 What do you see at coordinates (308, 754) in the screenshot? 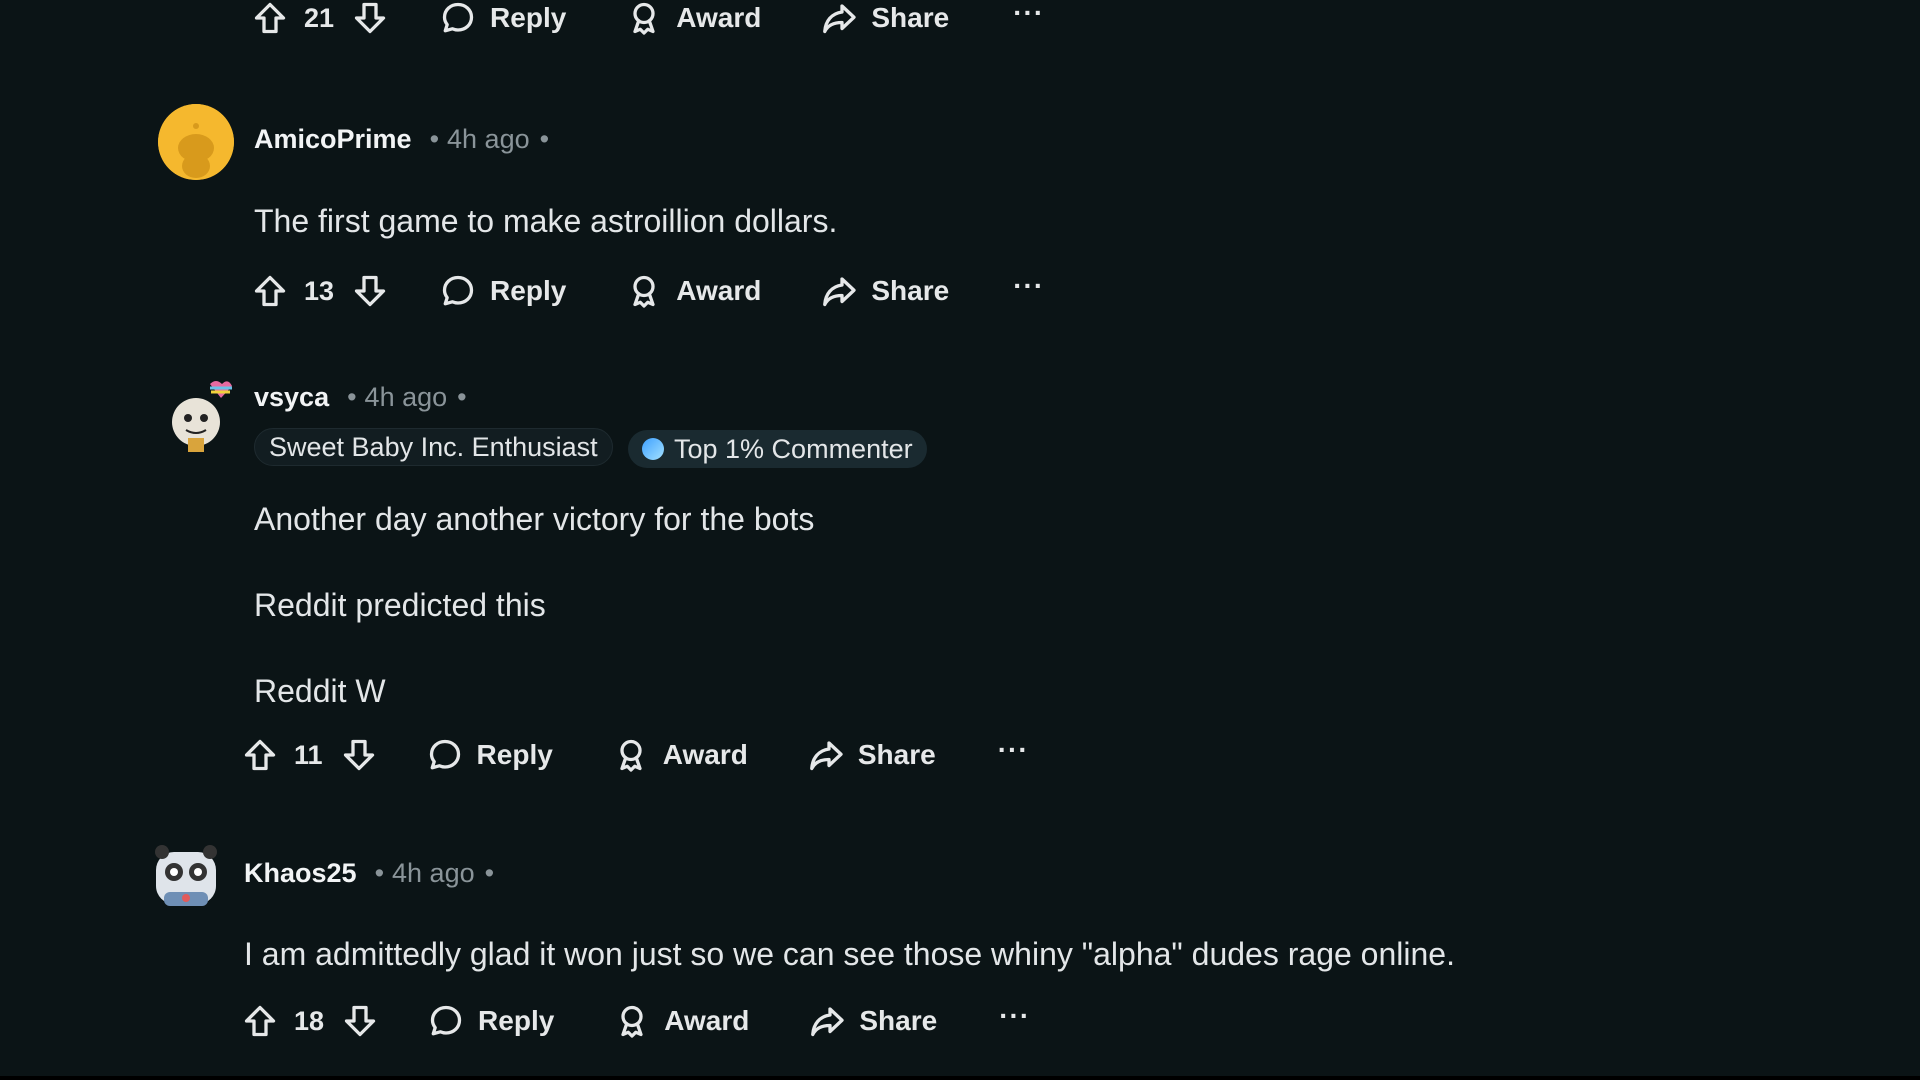
I see `vote-count: 11` at bounding box center [308, 754].